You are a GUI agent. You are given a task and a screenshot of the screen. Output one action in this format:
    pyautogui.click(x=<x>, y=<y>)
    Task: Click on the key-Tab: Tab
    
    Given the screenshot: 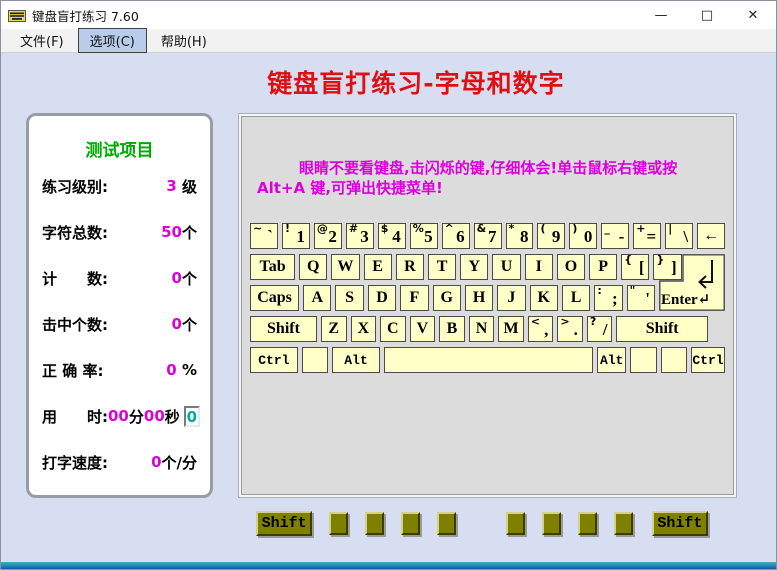 What is the action you would take?
    pyautogui.click(x=273, y=267)
    